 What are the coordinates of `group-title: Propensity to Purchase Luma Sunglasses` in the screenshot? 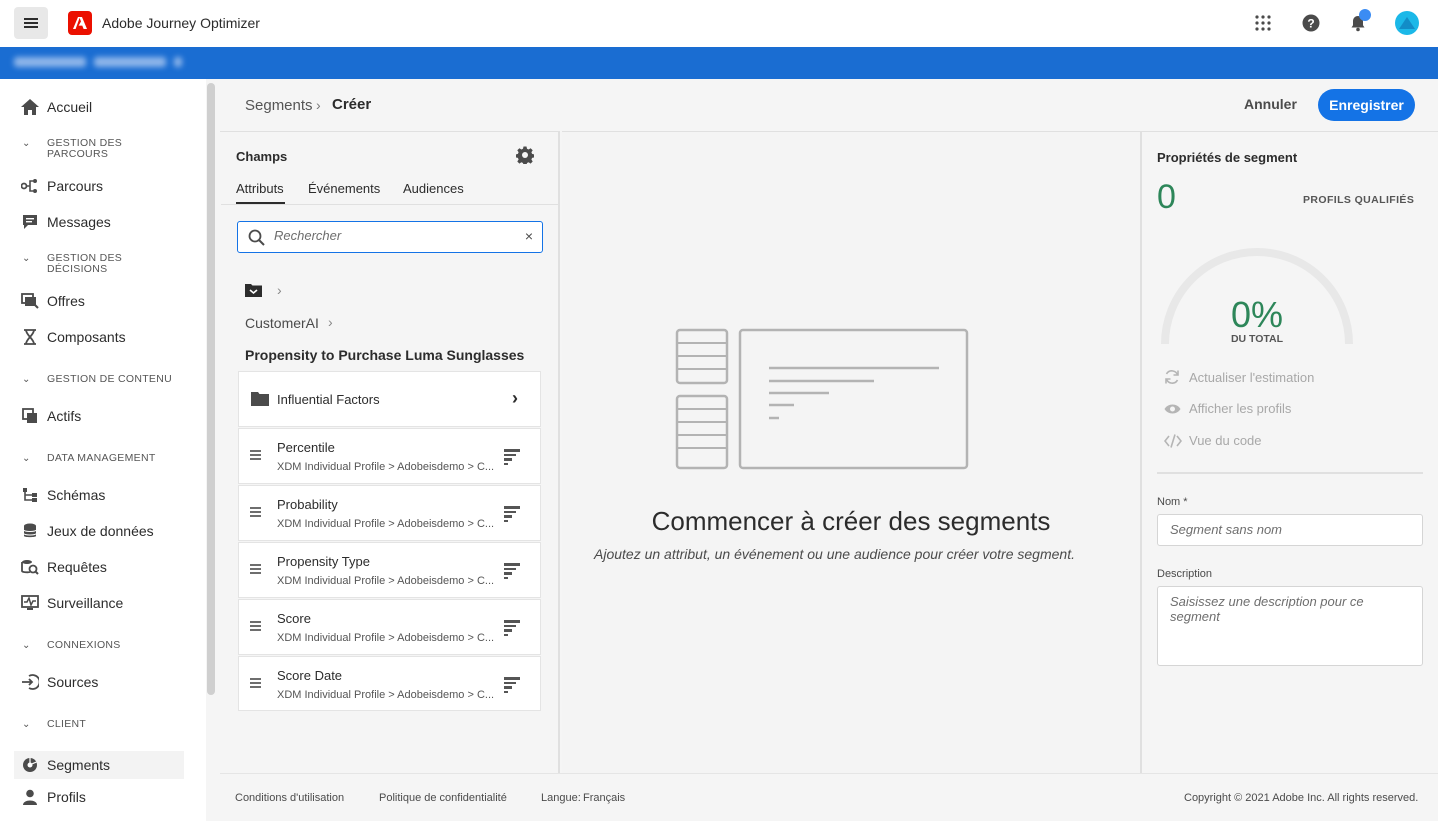 It's located at (385, 355).